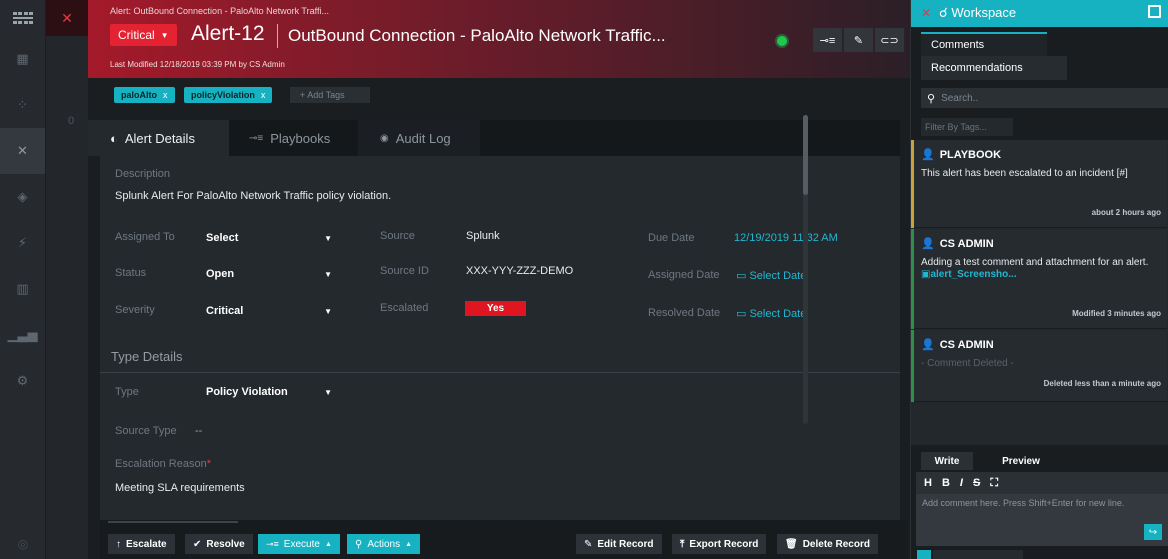 The height and width of the screenshot is (559, 1168). What do you see at coordinates (22, 197) in the screenshot?
I see `shield-icon: ◈` at bounding box center [22, 197].